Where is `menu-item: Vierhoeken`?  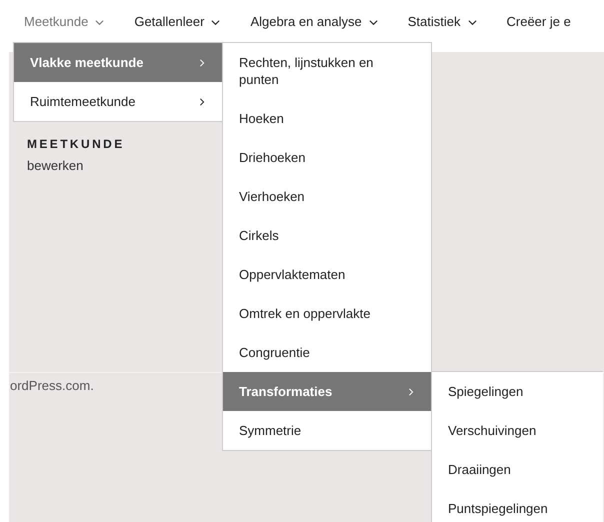
menu-item: Vierhoeken is located at coordinates (327, 196).